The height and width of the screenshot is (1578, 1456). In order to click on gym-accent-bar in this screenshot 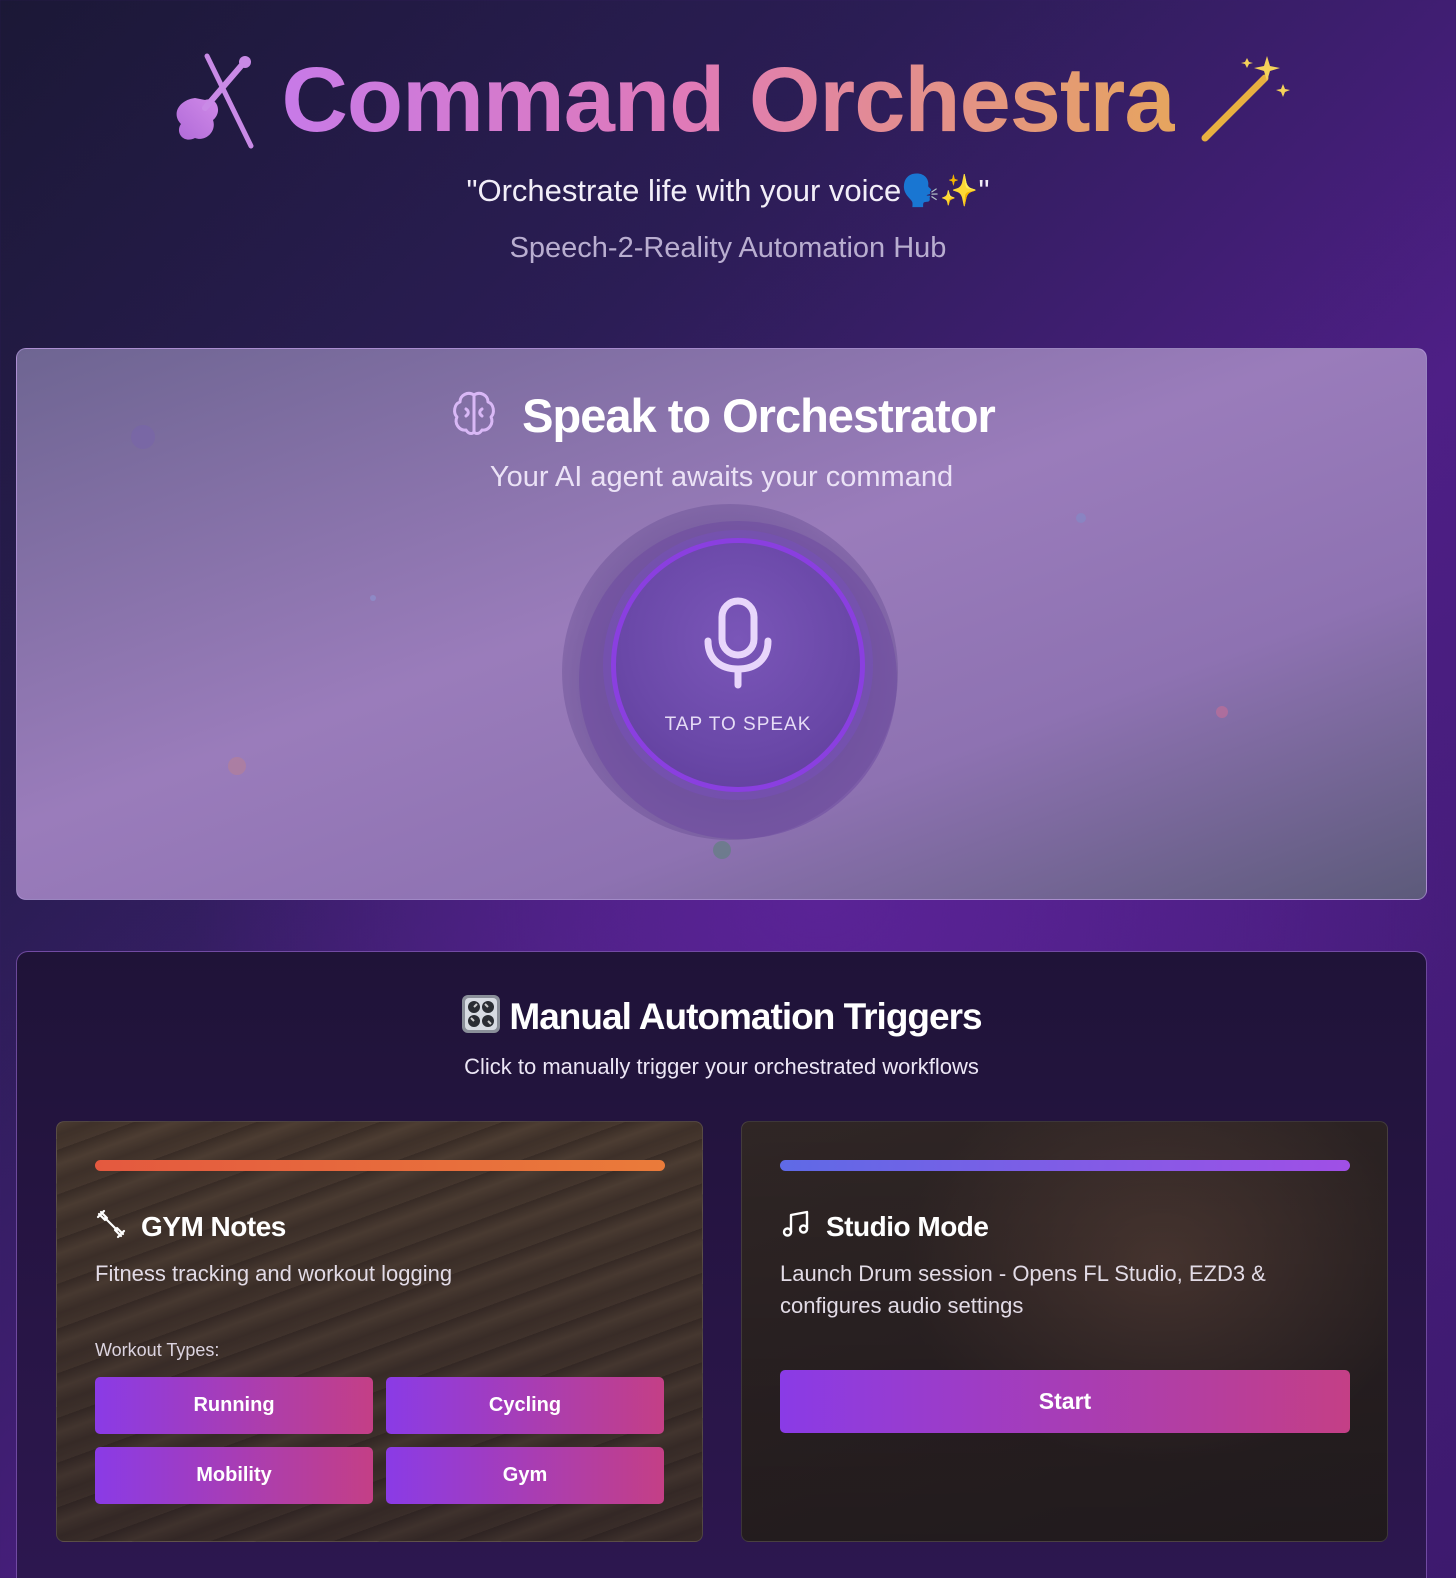, I will do `click(380, 1165)`.